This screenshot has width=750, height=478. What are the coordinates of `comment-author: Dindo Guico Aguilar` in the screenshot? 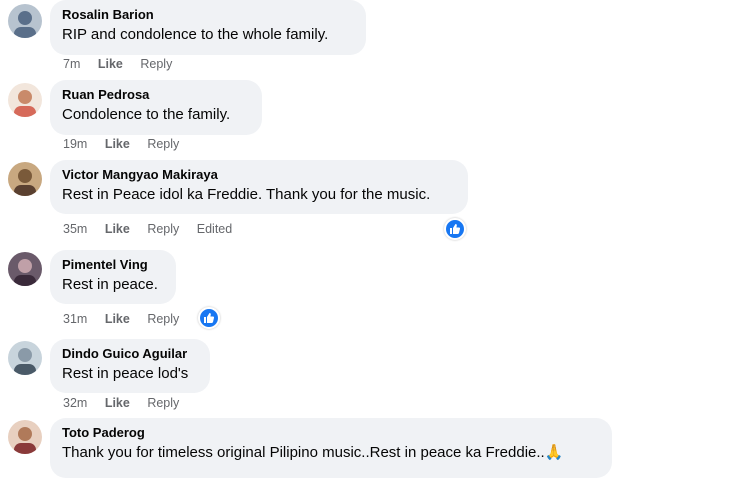 It's located at (130, 354).